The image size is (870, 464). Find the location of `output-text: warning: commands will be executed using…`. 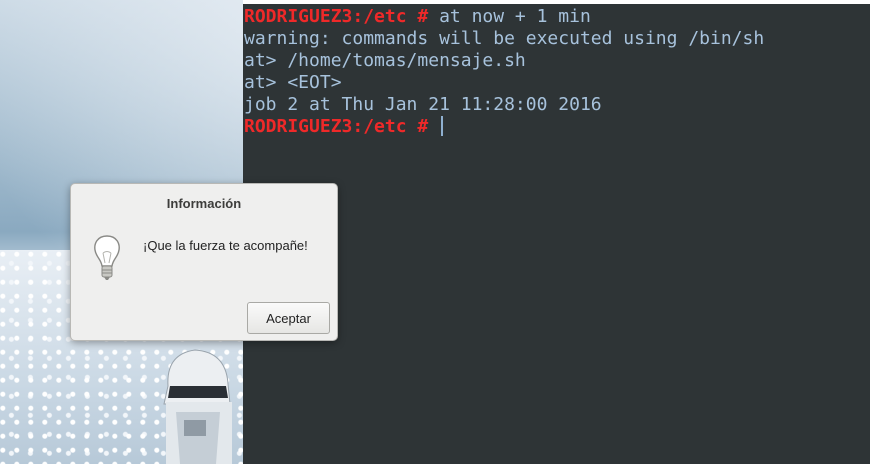

output-text: warning: commands will be executed using… is located at coordinates (504, 38).